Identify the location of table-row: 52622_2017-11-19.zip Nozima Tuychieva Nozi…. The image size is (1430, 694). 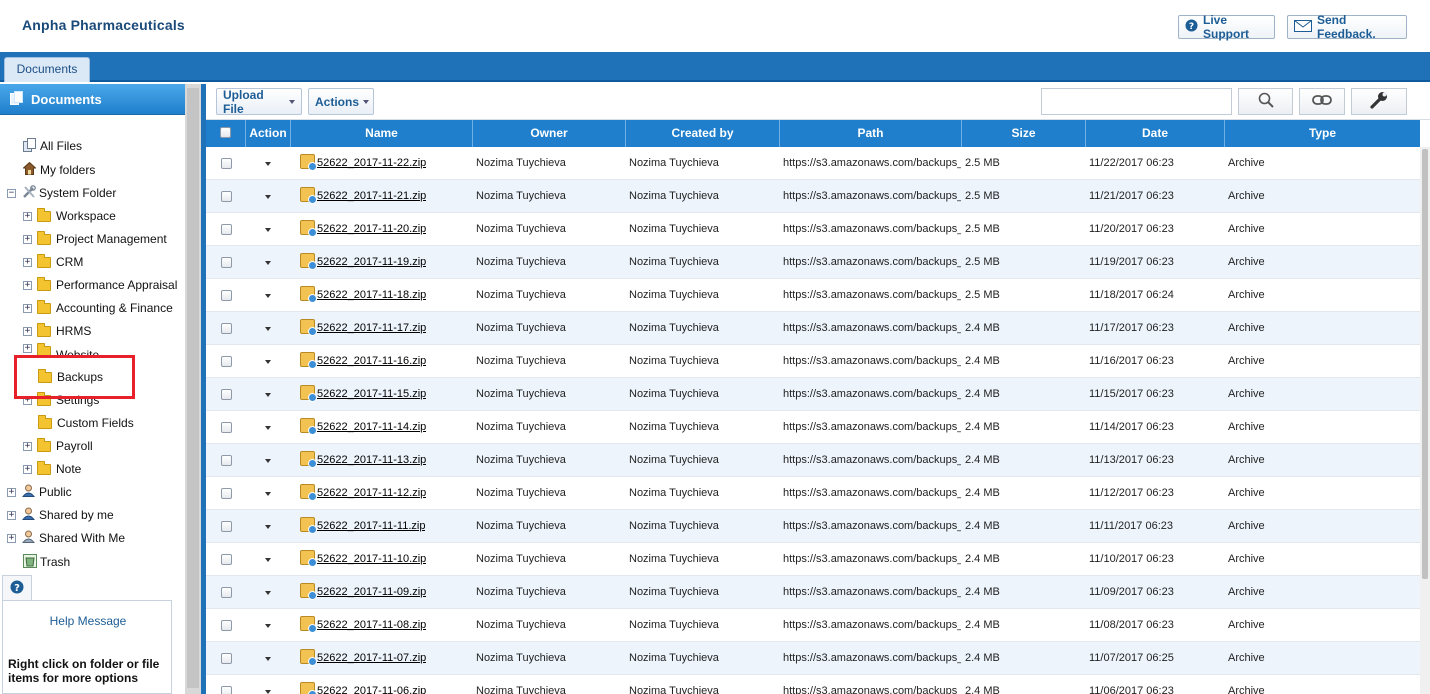
(813, 262).